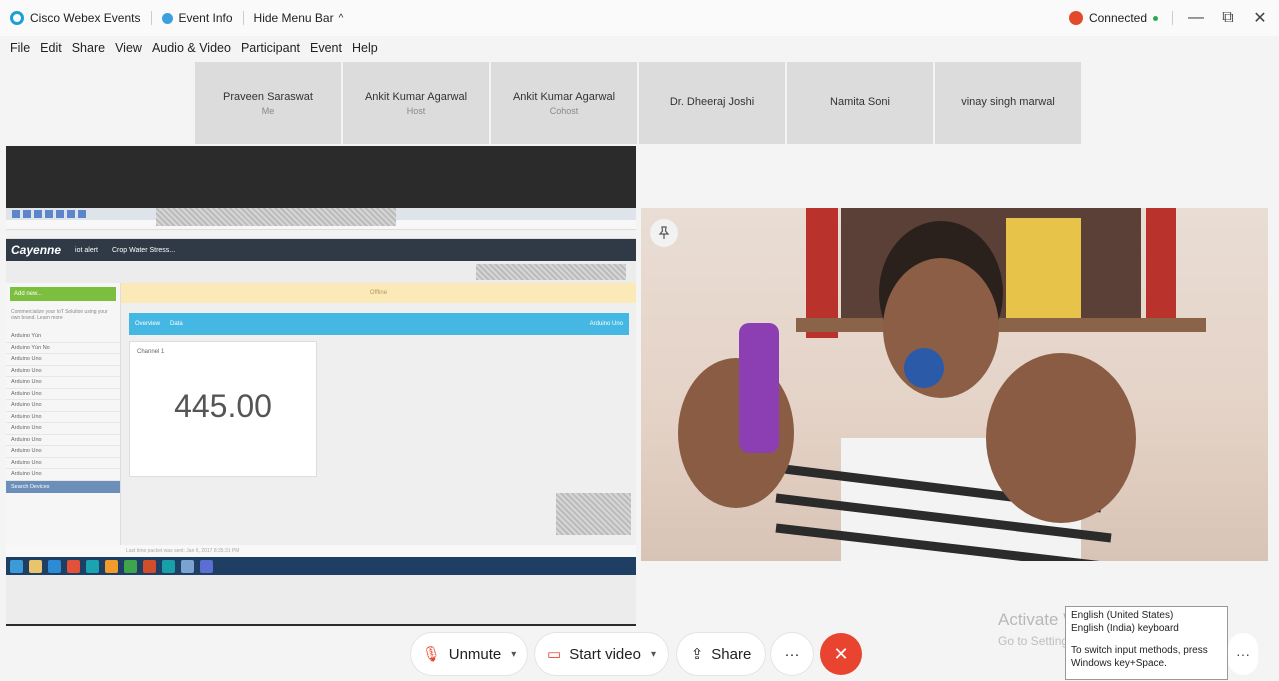  Describe the element at coordinates (416, 103) in the screenshot. I see `participant-tile: Ankit Kumar Agarwal Host` at that location.